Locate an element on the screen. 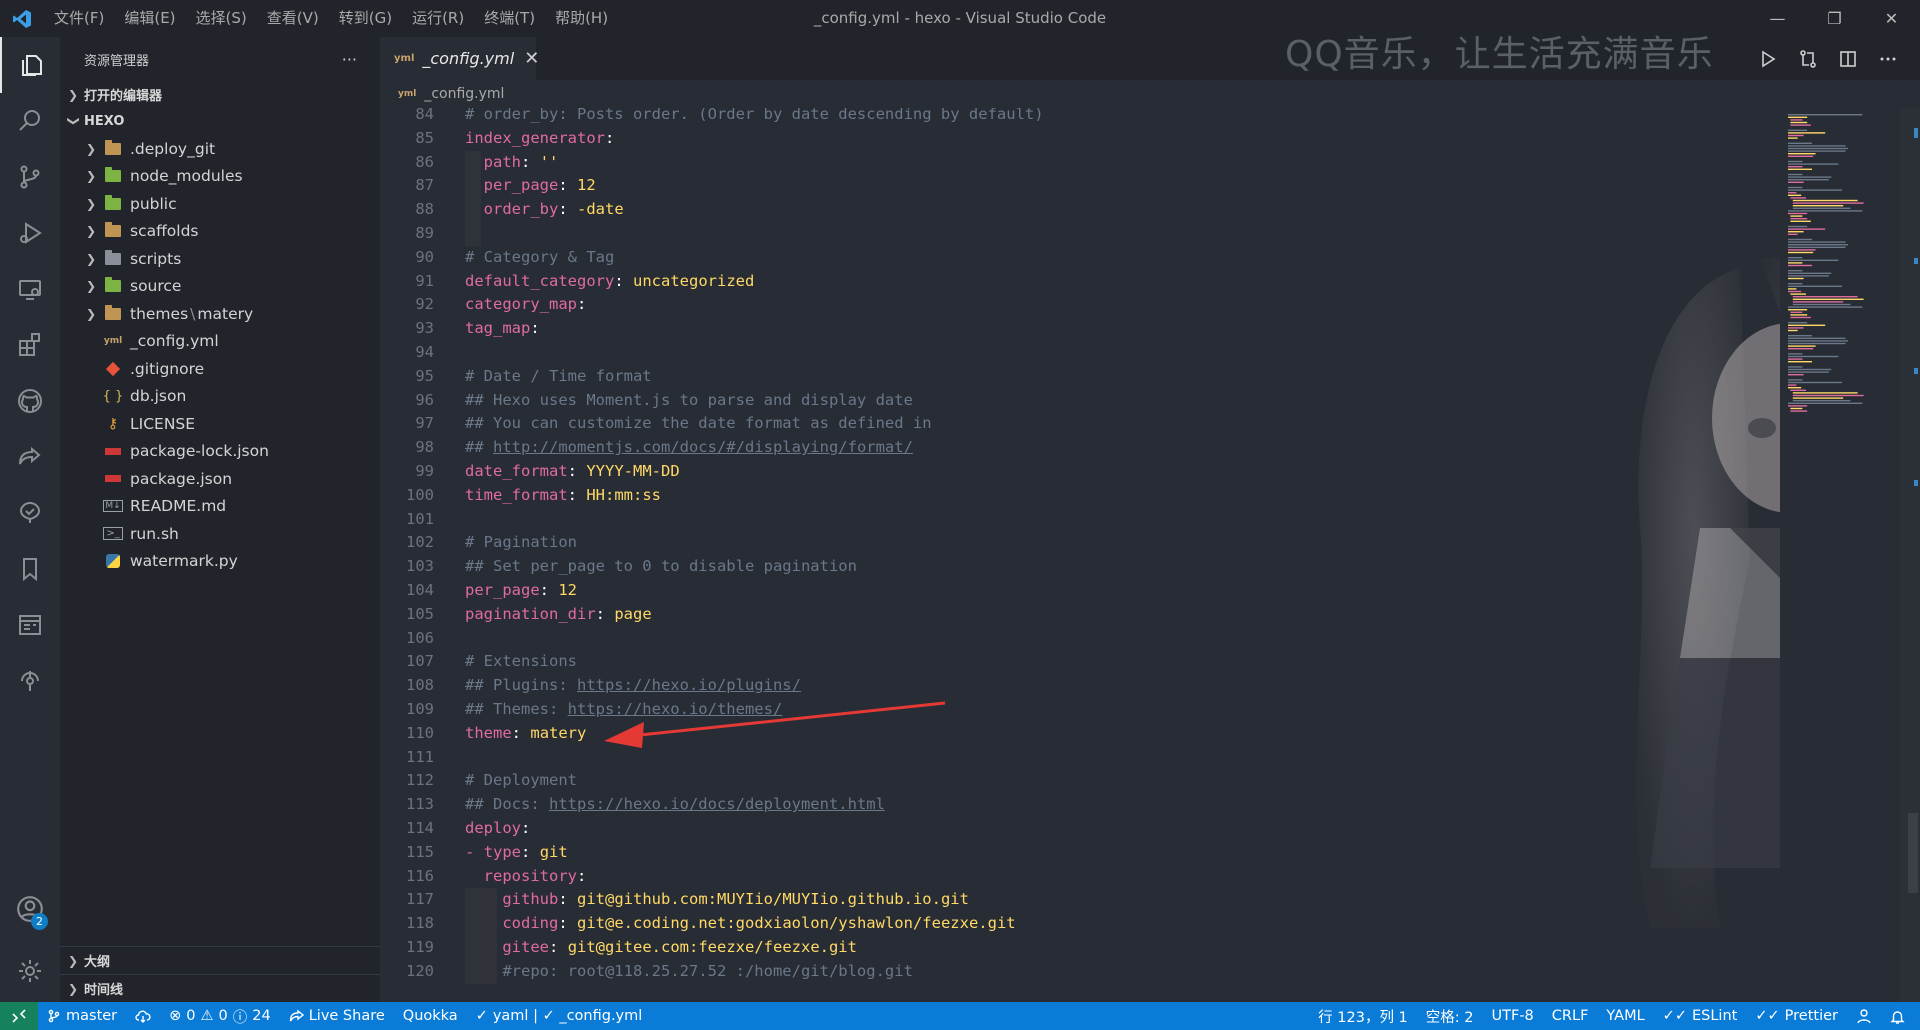 This screenshot has height=1030, width=1920. tree-item-readme-md: M↓ README.md is located at coordinates (220, 507).